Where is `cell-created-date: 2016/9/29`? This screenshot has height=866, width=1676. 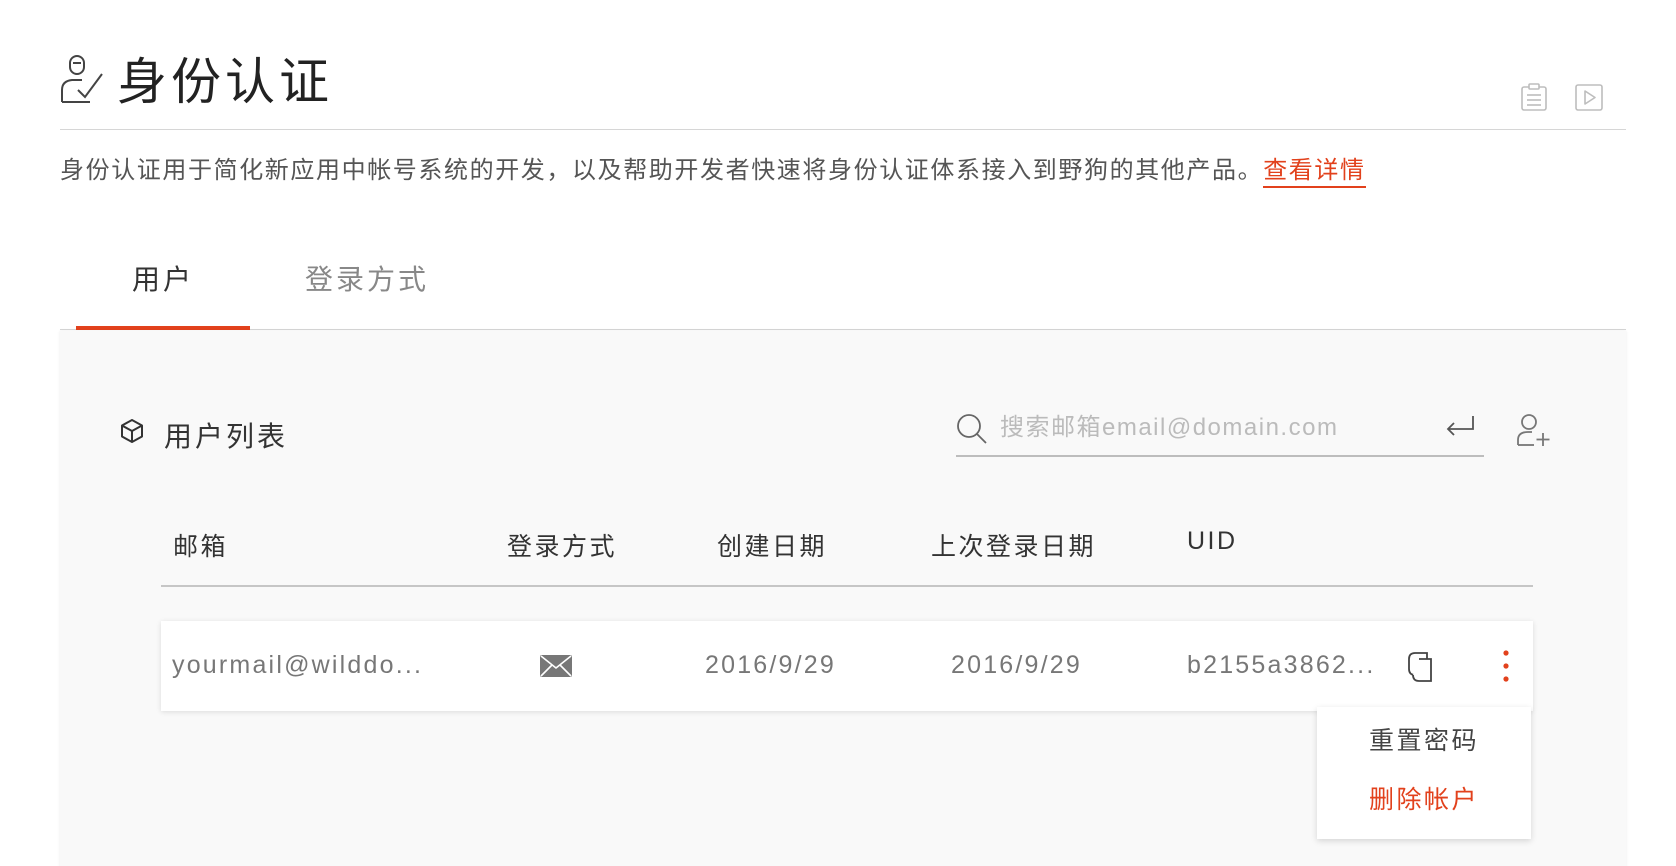 cell-created-date: 2016/9/29 is located at coordinates (771, 665).